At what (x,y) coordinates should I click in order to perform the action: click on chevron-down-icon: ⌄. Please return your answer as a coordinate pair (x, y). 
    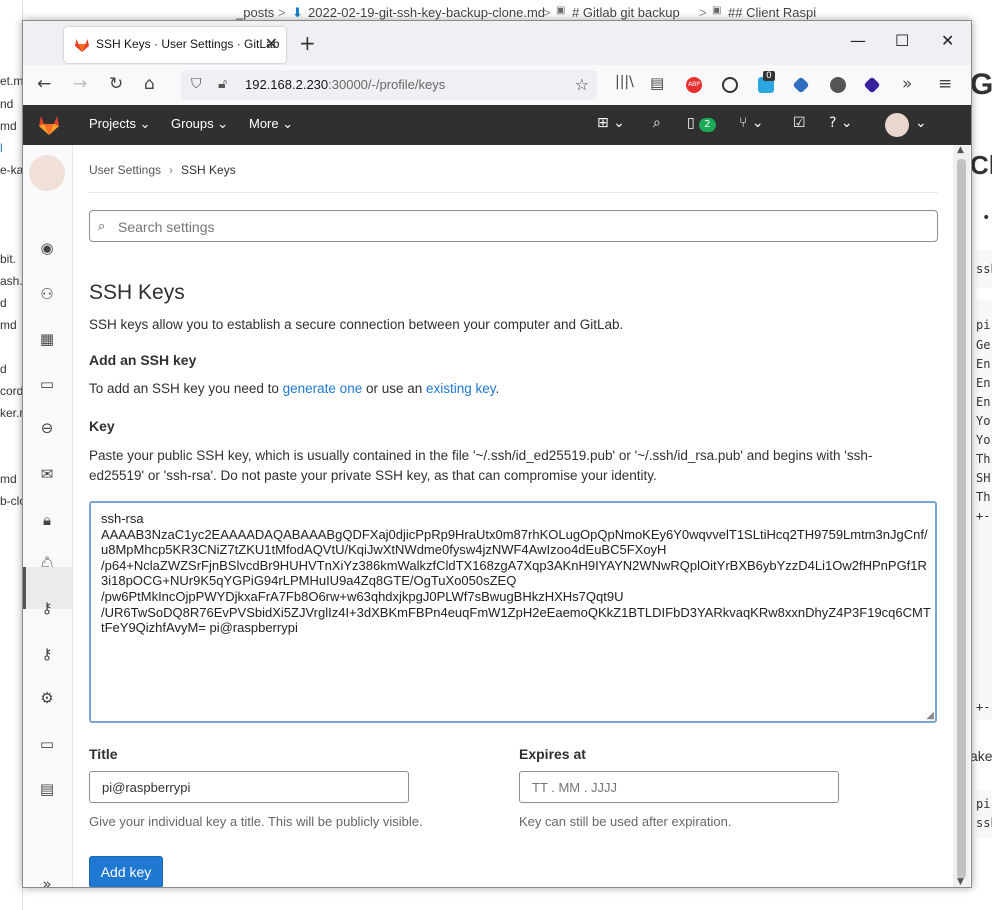
    Looking at the image, I should click on (921, 123).